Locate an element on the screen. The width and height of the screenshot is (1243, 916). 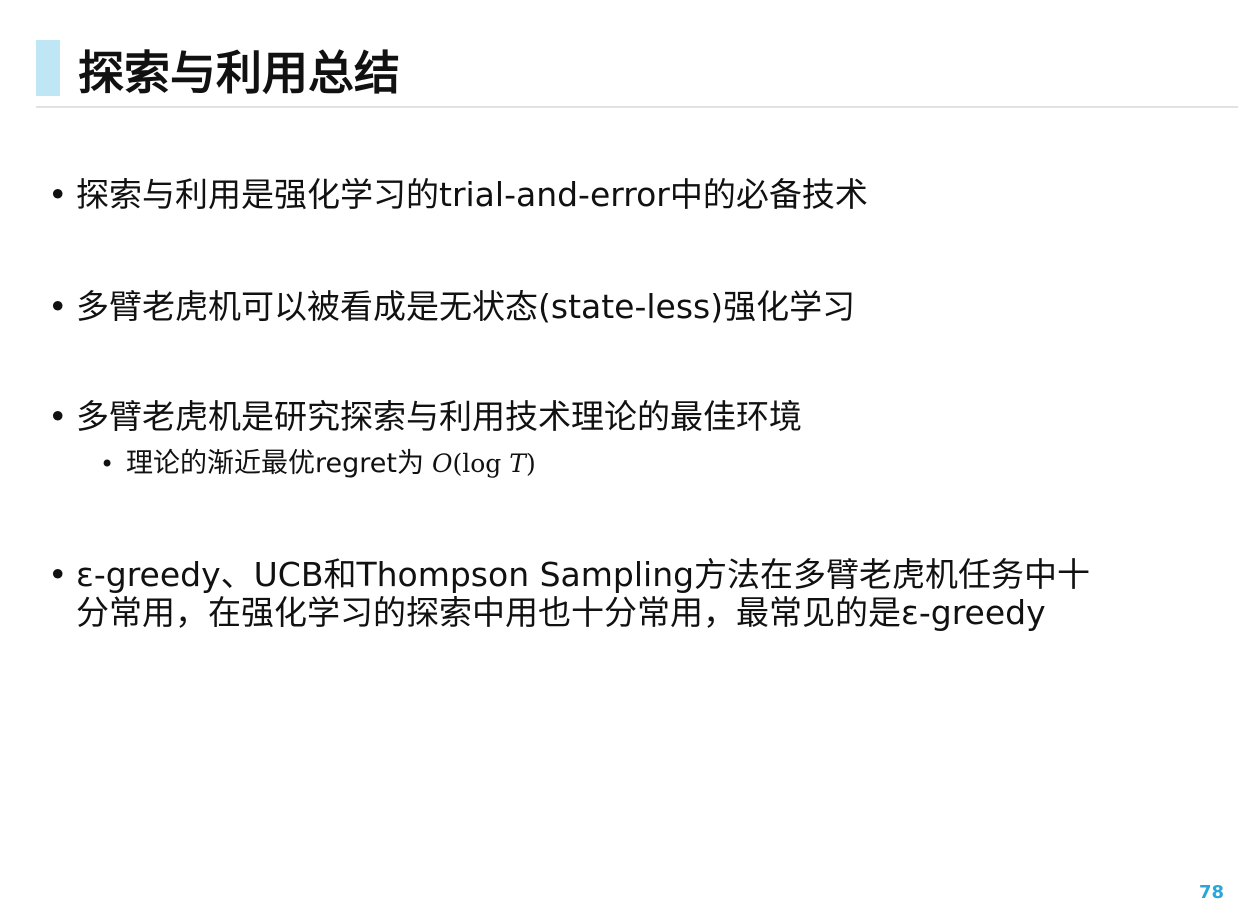
sub-bullet-text: 理论的渐近最优regret为 is located at coordinates (275, 463).